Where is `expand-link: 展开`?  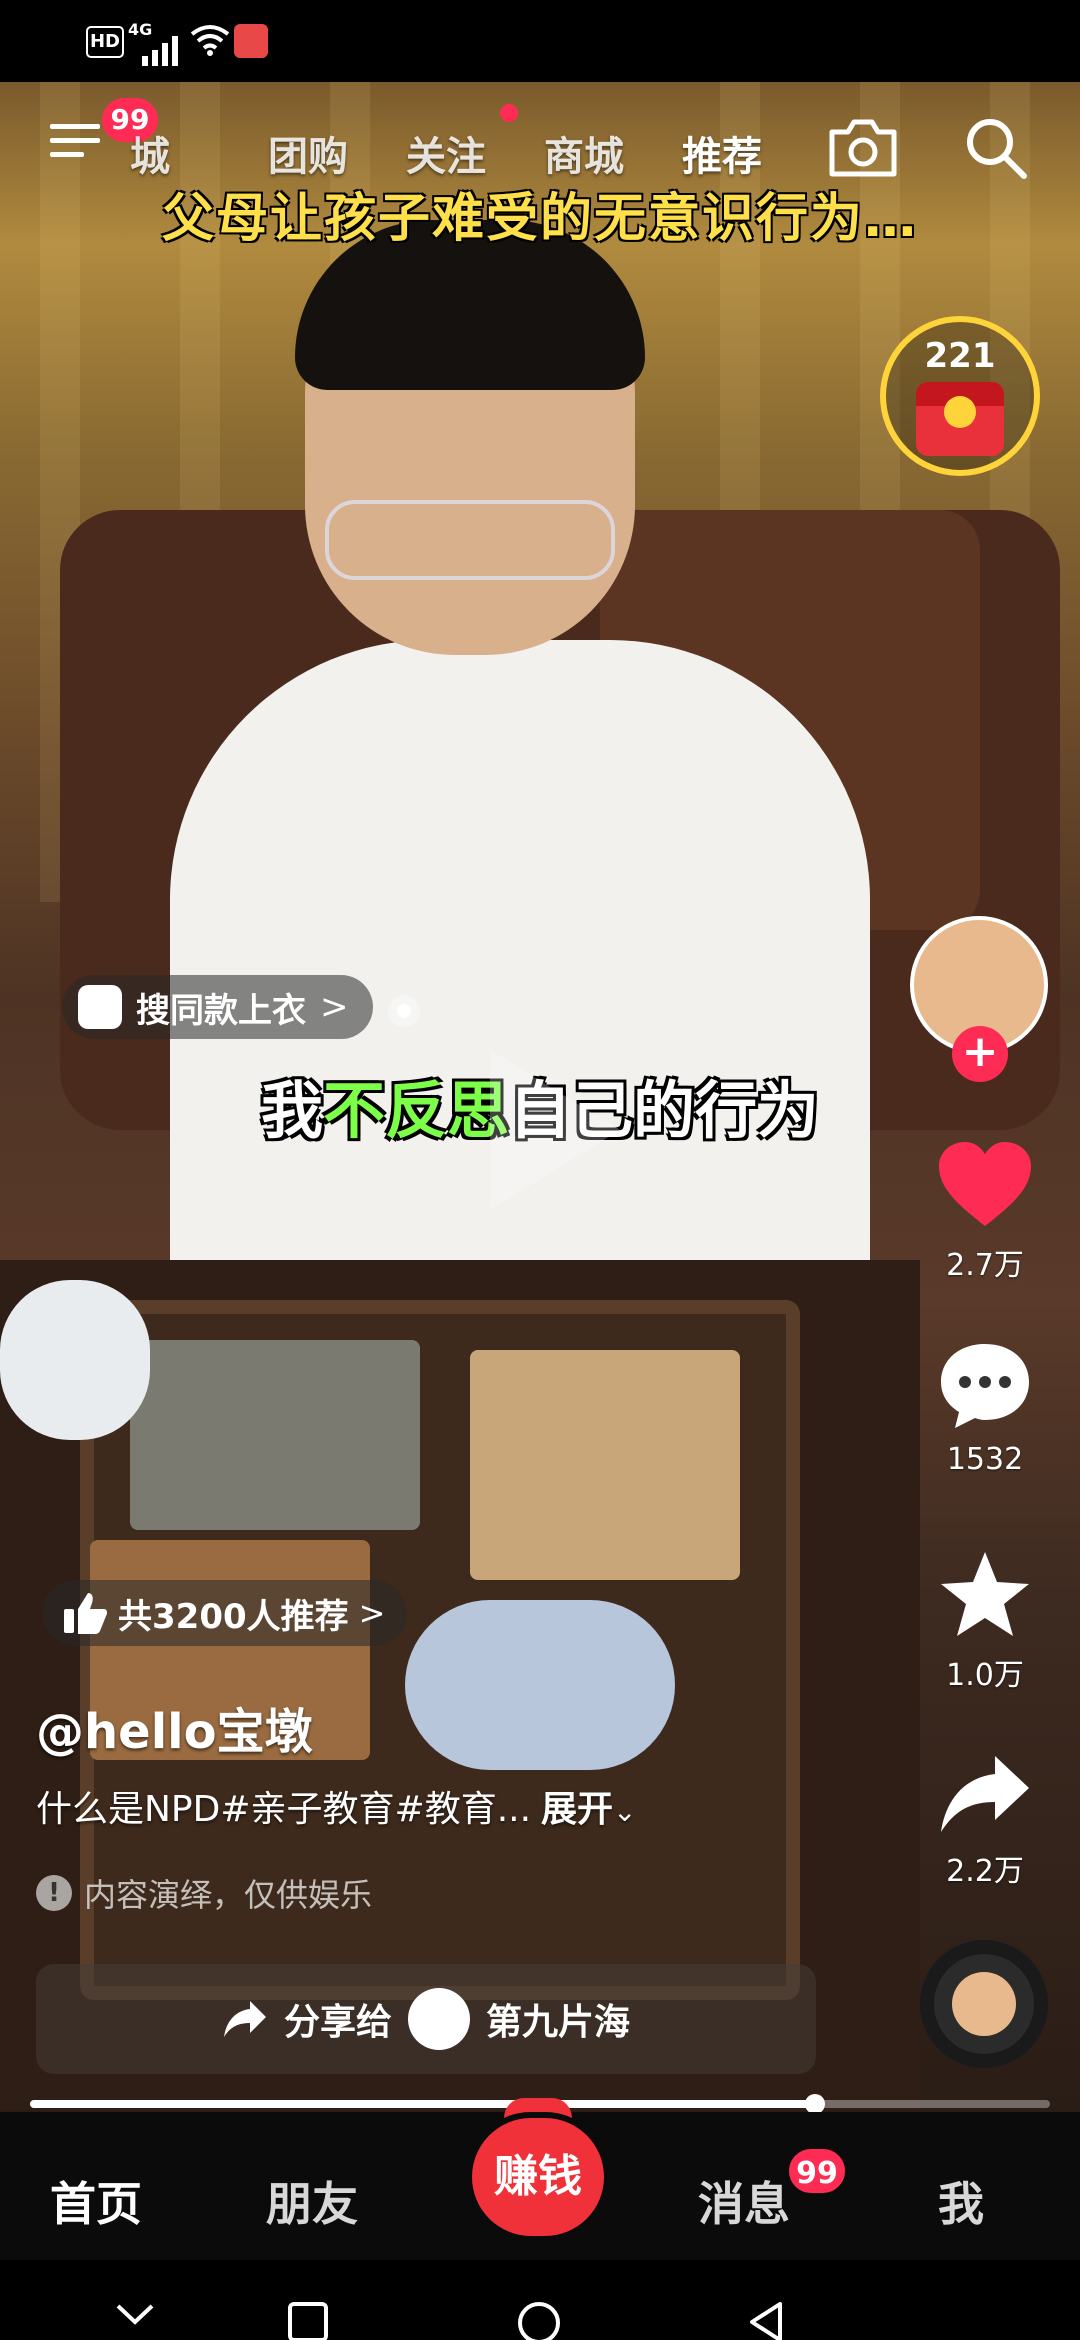 expand-link: 展开 is located at coordinates (577, 1809).